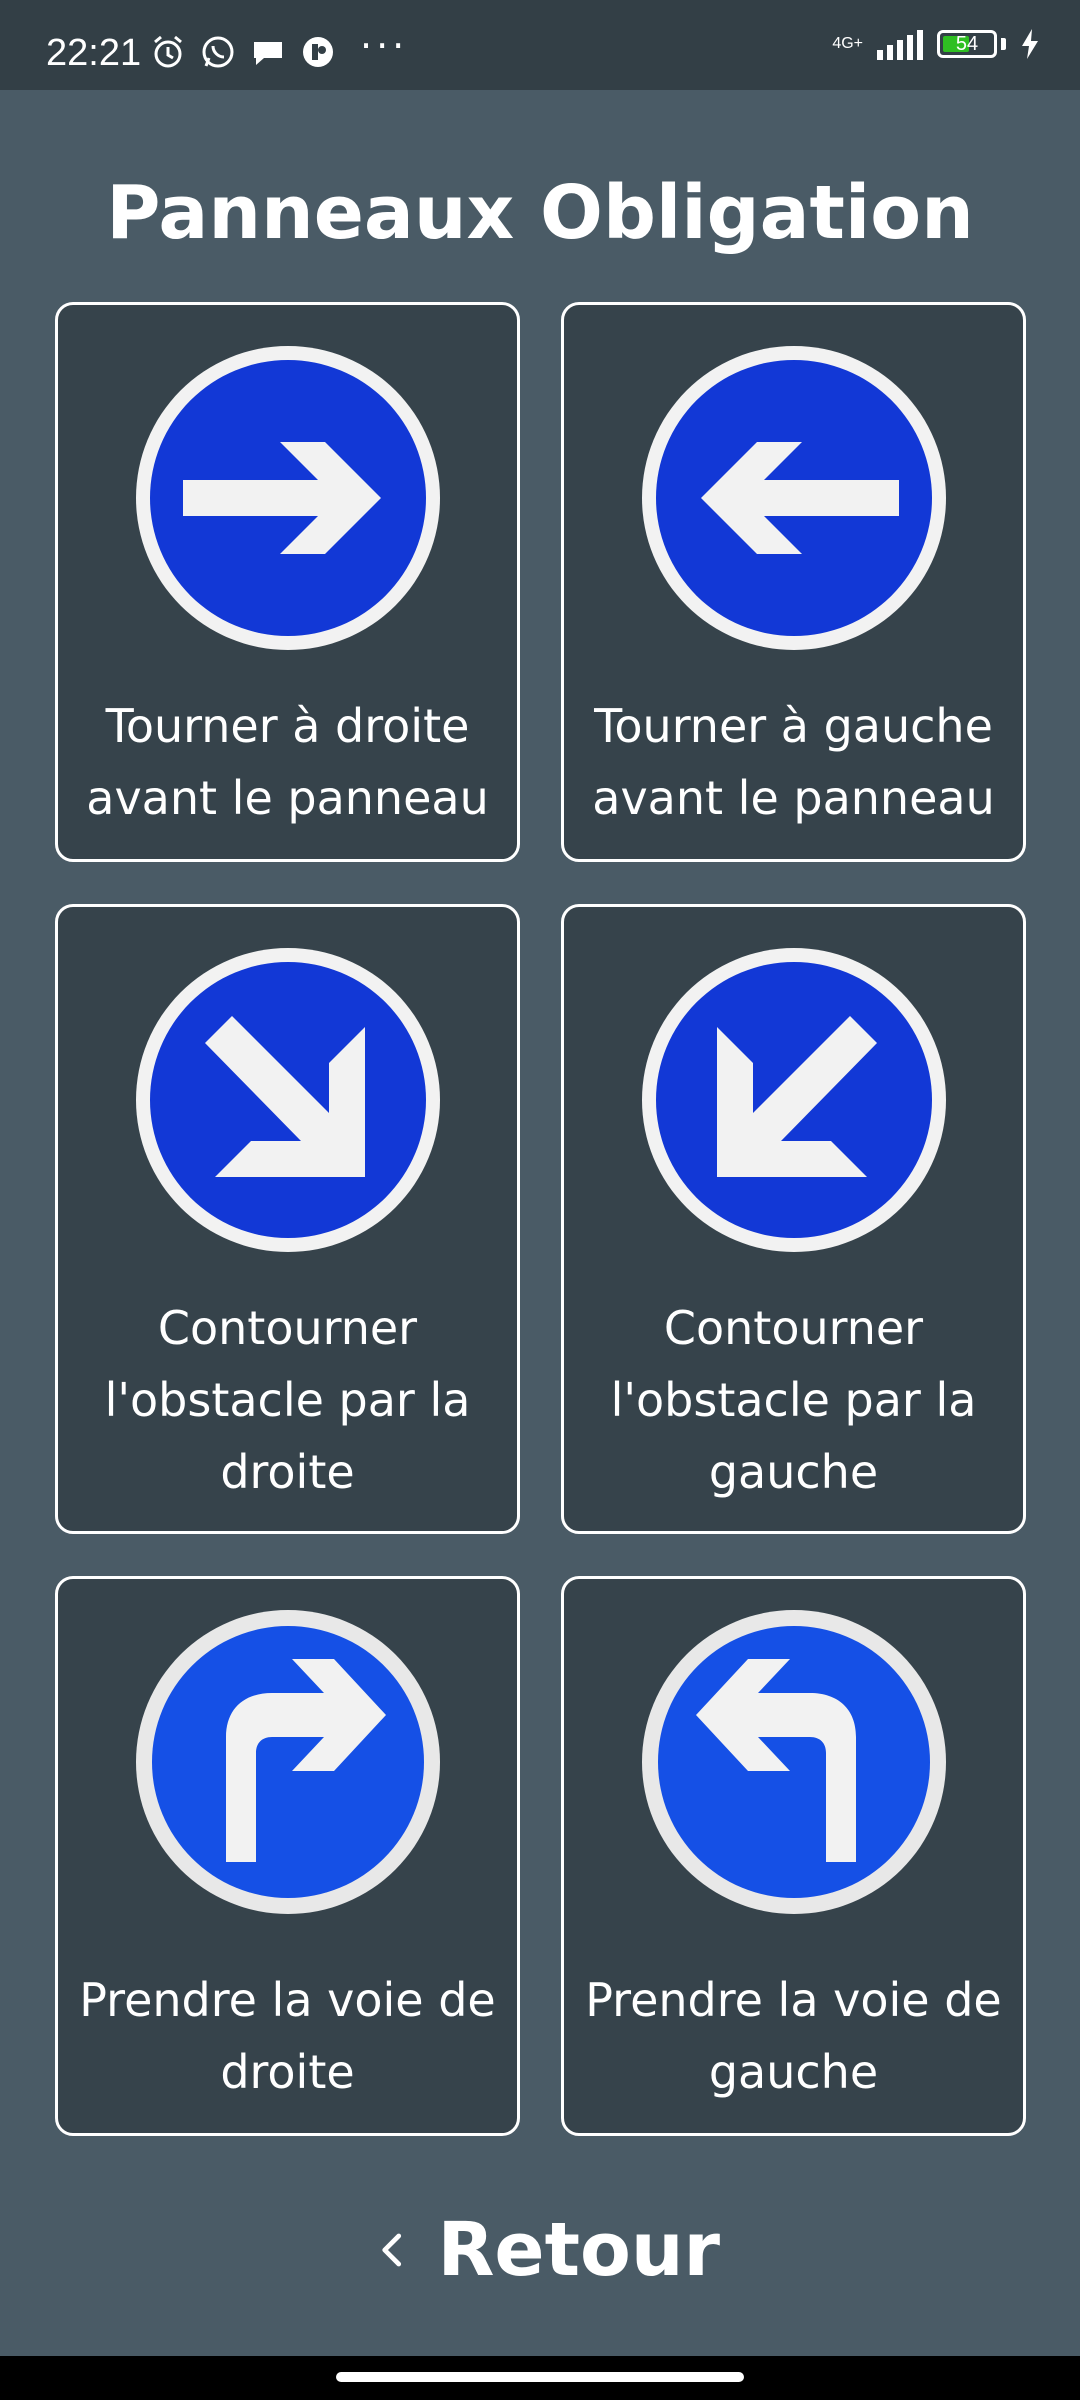  What do you see at coordinates (268, 53) in the screenshot?
I see `chat-icon` at bounding box center [268, 53].